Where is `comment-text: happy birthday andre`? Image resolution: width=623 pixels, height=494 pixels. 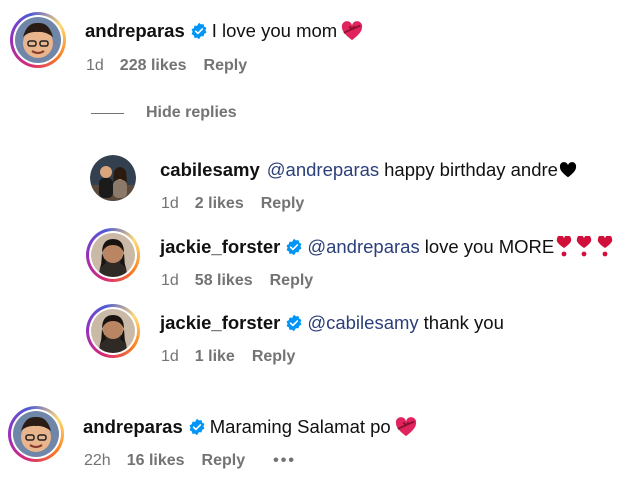
comment-text: happy birthday andre is located at coordinates (471, 169).